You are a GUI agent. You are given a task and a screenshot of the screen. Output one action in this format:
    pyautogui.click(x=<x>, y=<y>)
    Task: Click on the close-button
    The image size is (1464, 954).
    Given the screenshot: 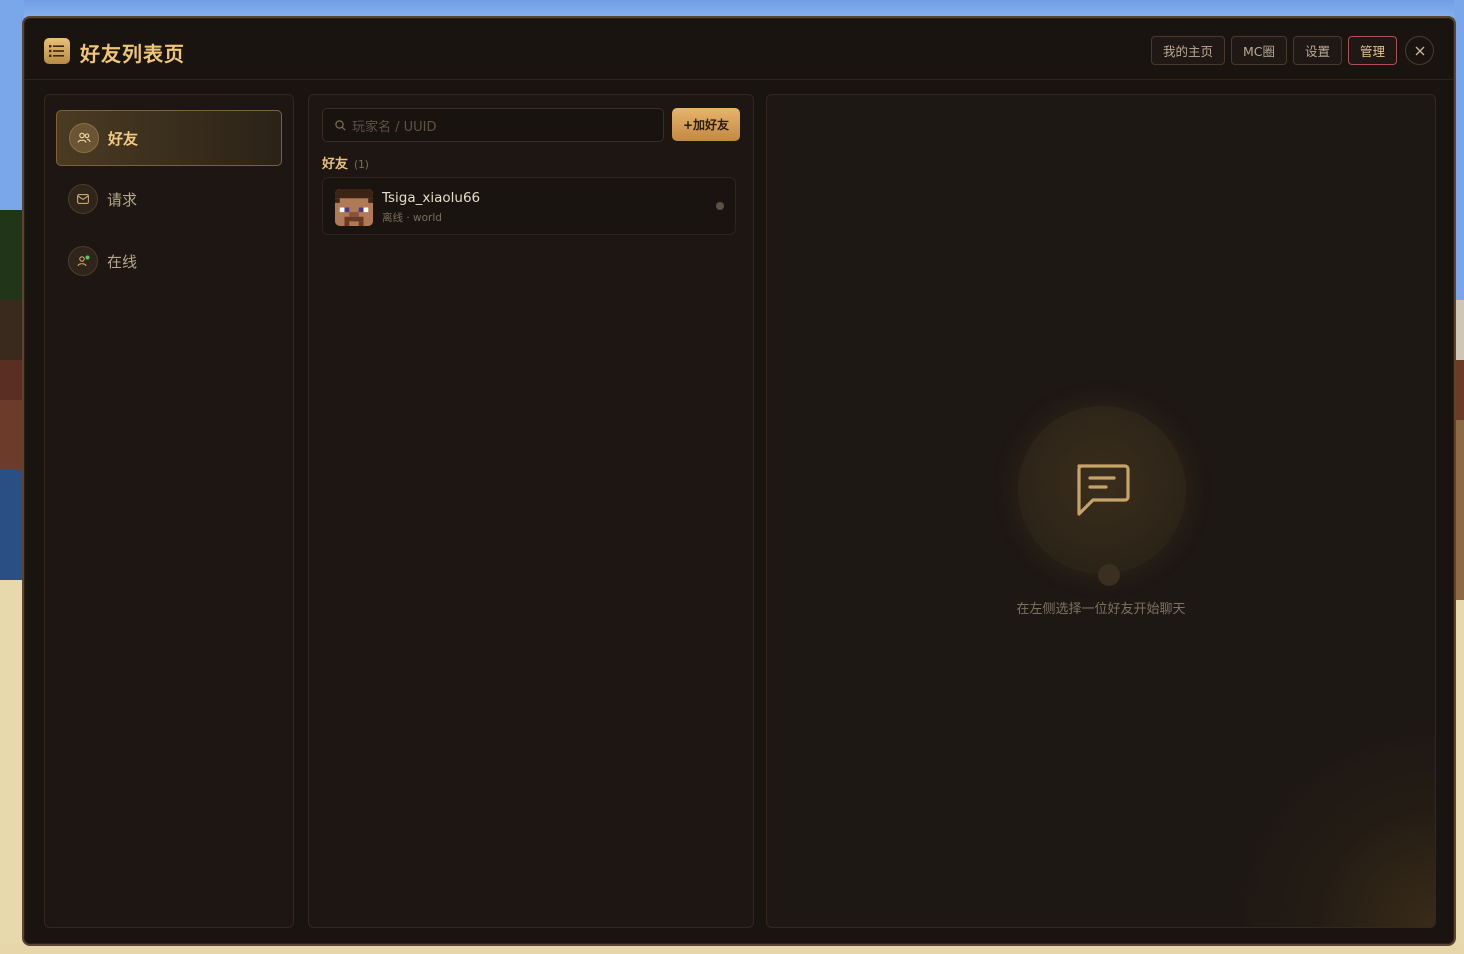 What is the action you would take?
    pyautogui.click(x=1419, y=50)
    